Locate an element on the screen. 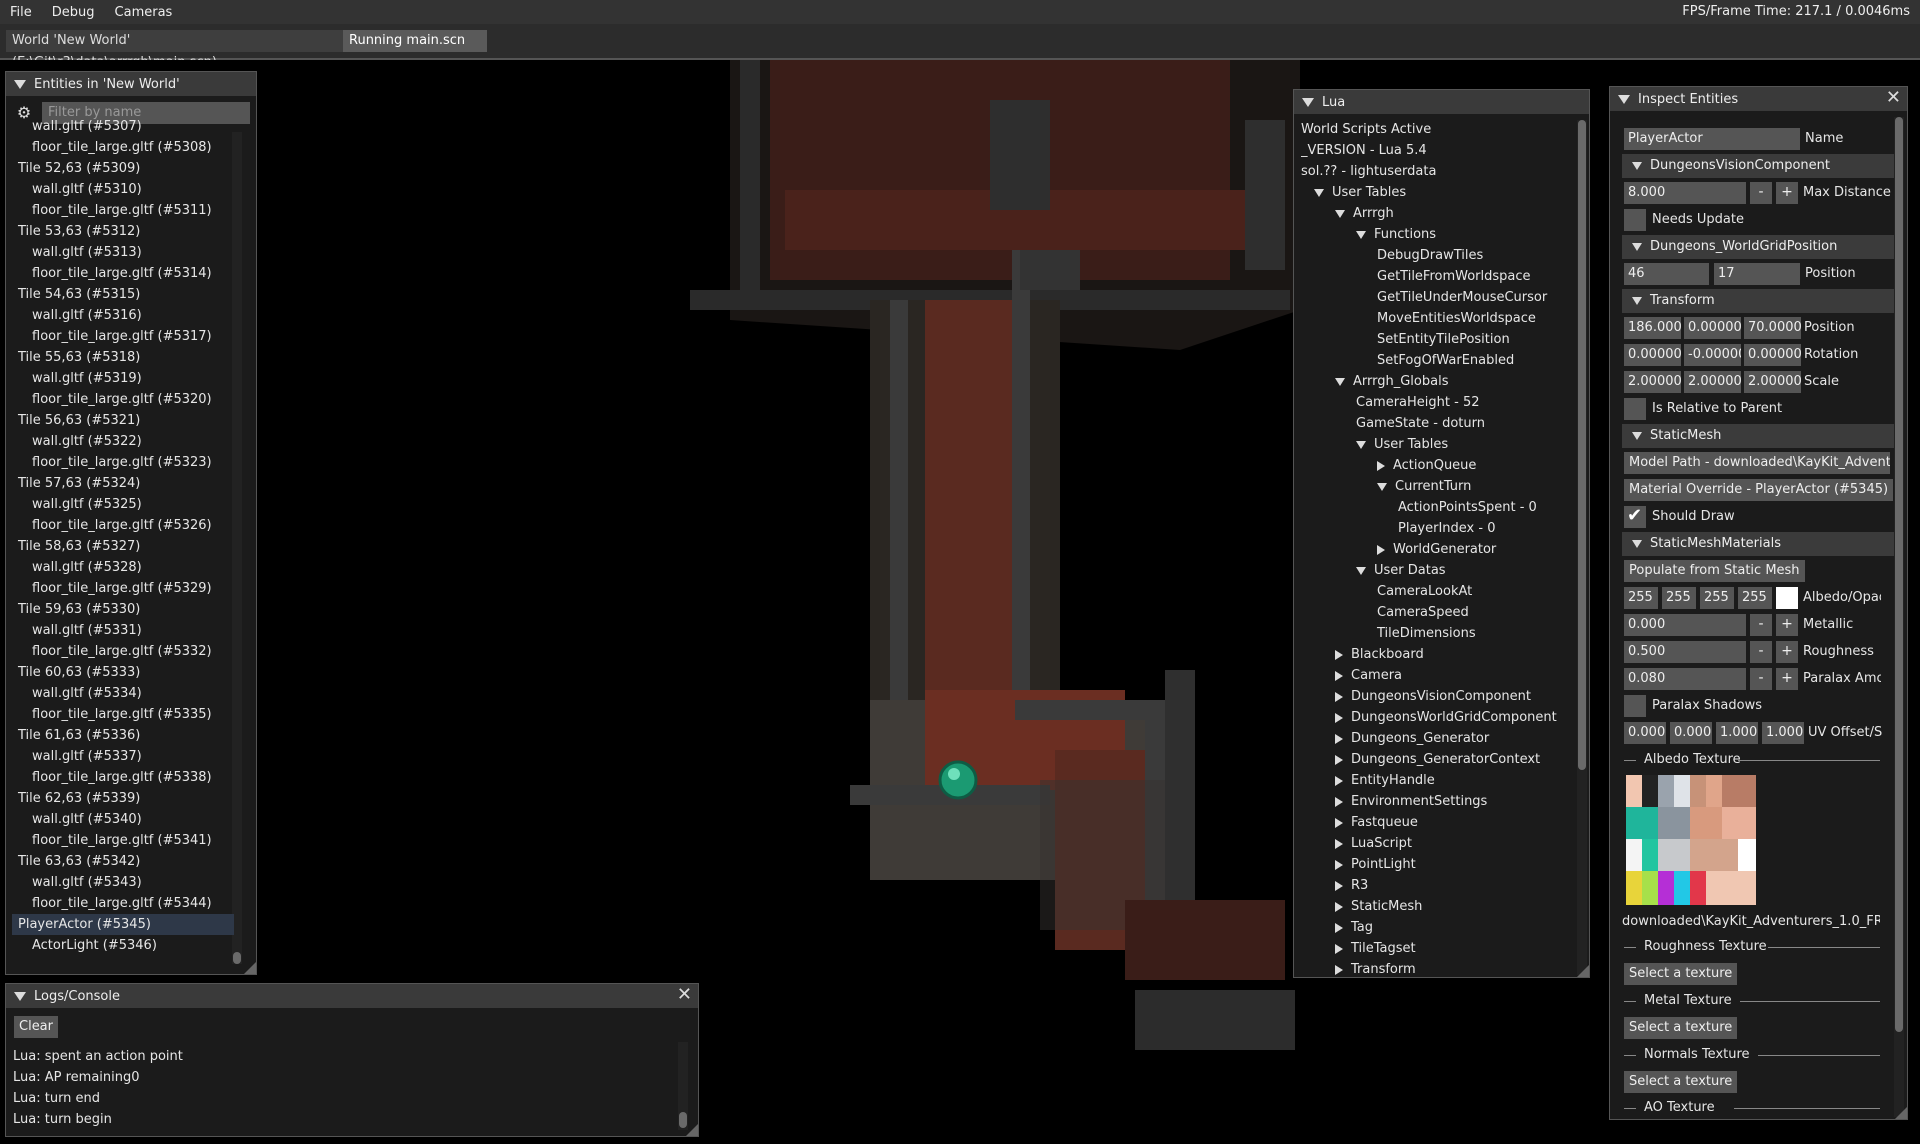 This screenshot has width=1920, height=1144. entity-child-row: floor_tile_large.gltf (#5335) is located at coordinates (123, 714).